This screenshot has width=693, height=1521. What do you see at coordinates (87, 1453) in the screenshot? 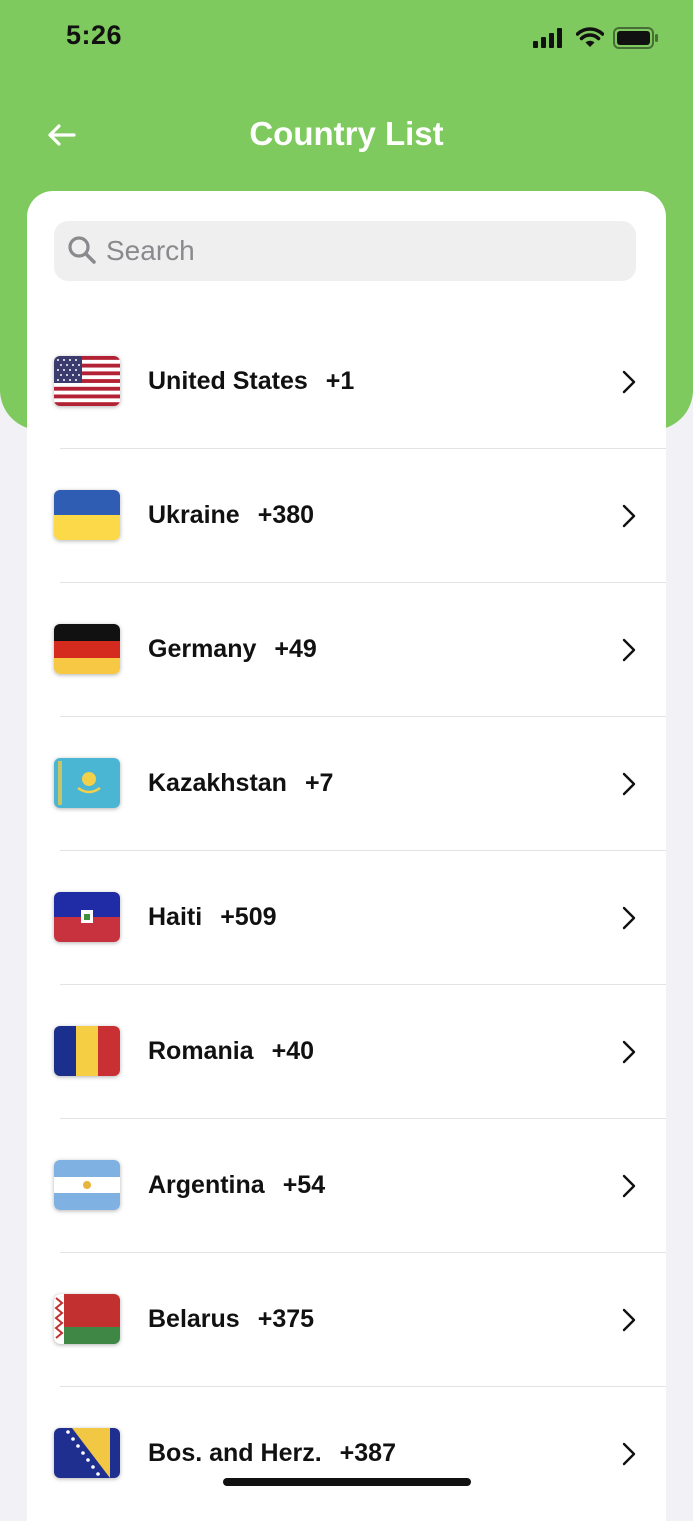
I see `flag-ba-icon` at bounding box center [87, 1453].